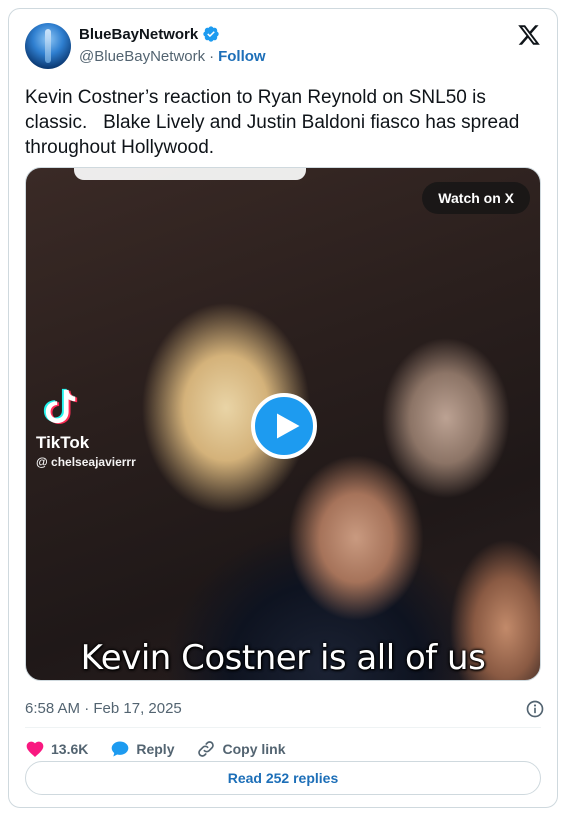 This screenshot has height=814, width=562. I want to click on overlay-strip, so click(190, 174).